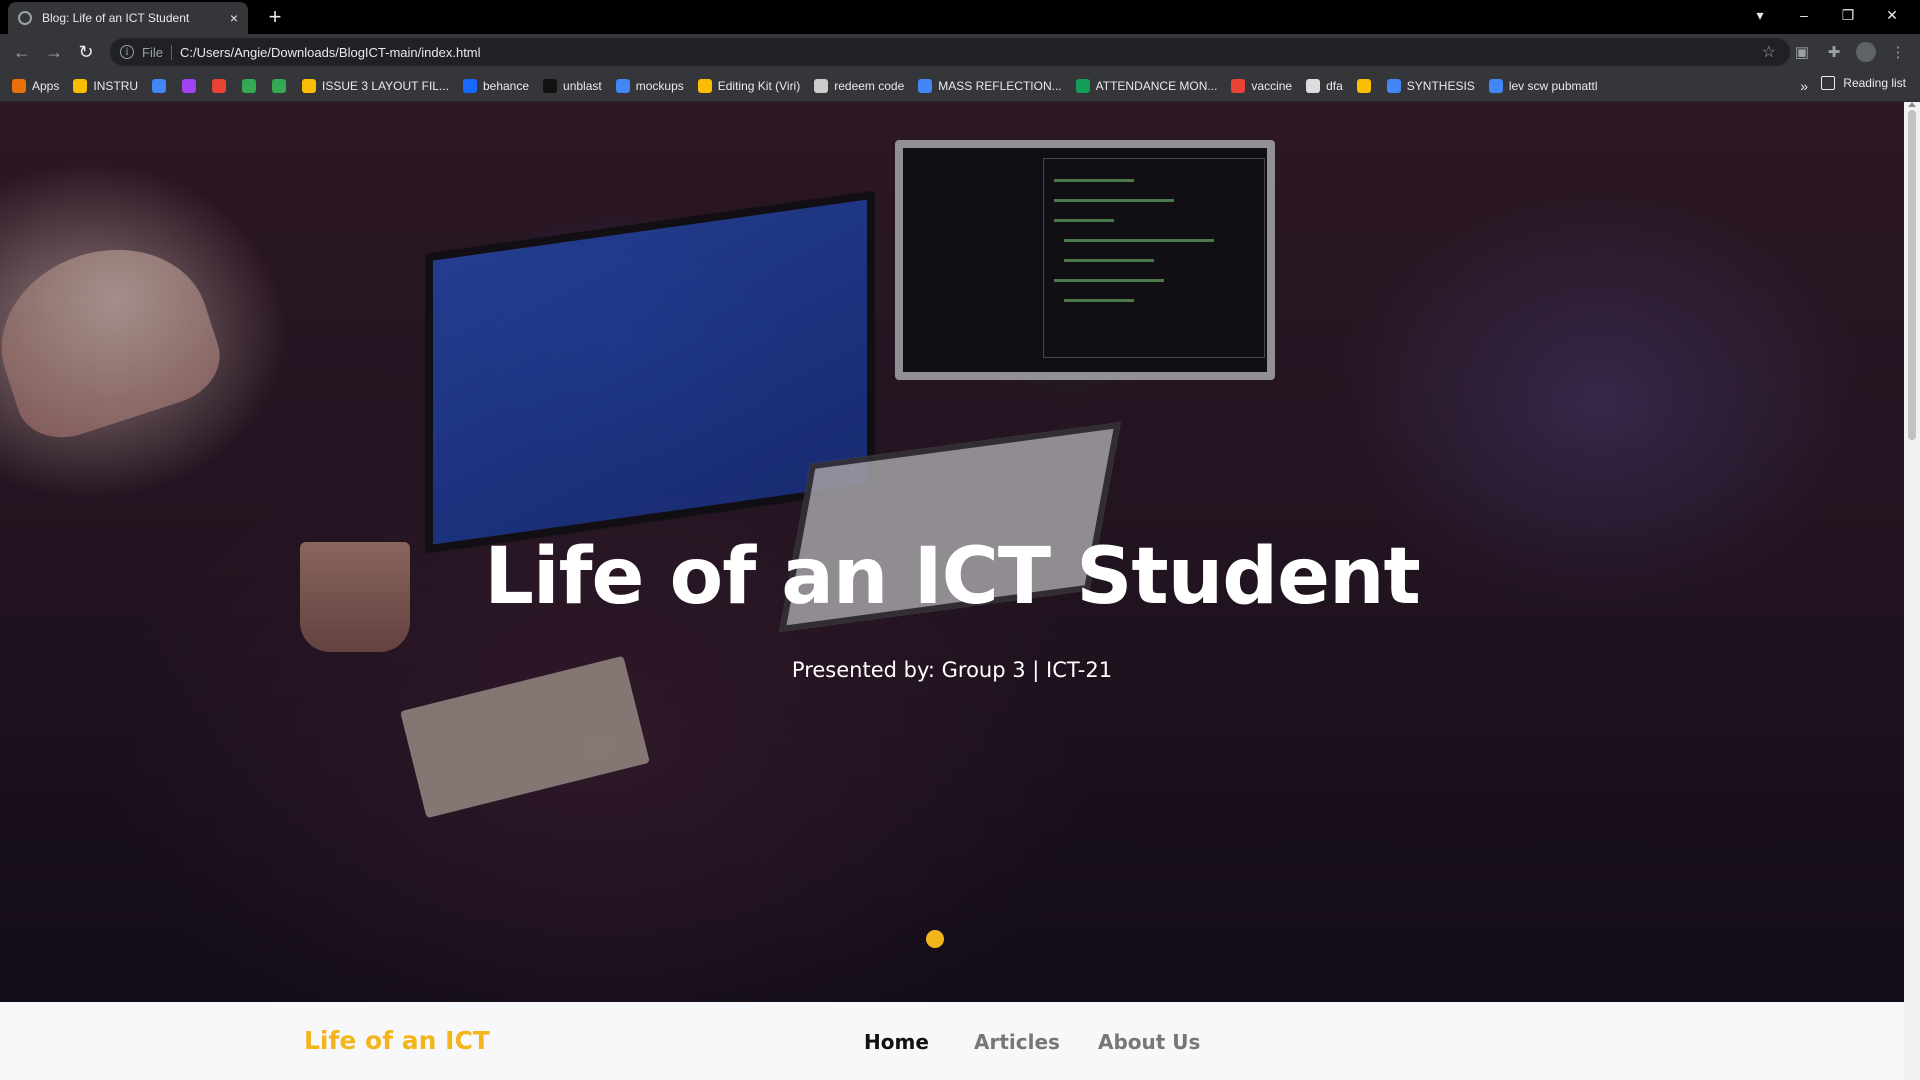 The height and width of the screenshot is (1080, 1920). Describe the element at coordinates (935, 939) in the screenshot. I see `active-indicator-dot` at that location.